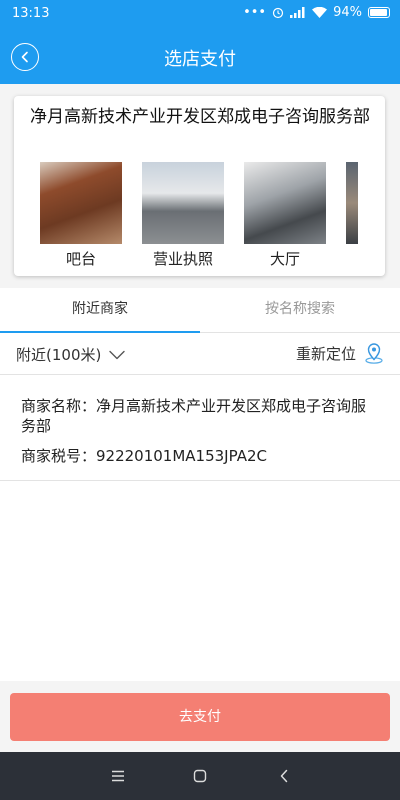 The width and height of the screenshot is (400, 800). Describe the element at coordinates (194, 416) in the screenshot. I see `merchant-name-line: 商家名称：净月高新技术产业开发区郑成电子咨询服务部` at that location.